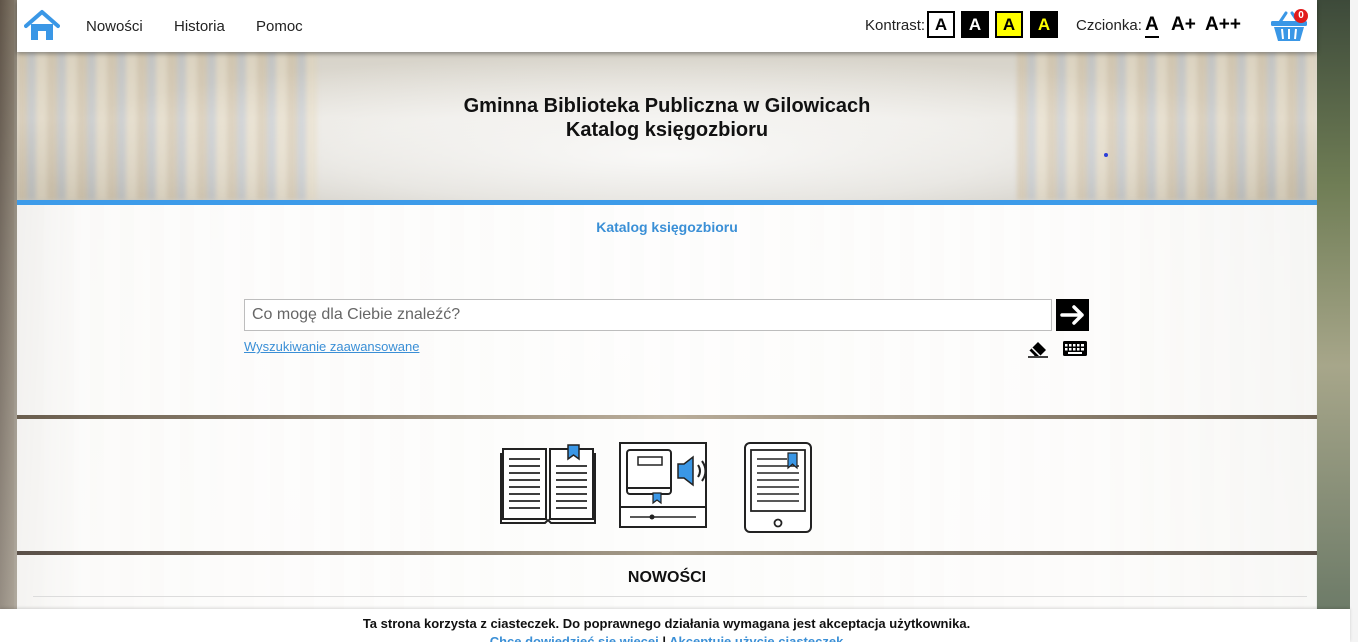  I want to click on library-name: Gminna Biblioteka Publiczna w Gilowicach, so click(667, 106).